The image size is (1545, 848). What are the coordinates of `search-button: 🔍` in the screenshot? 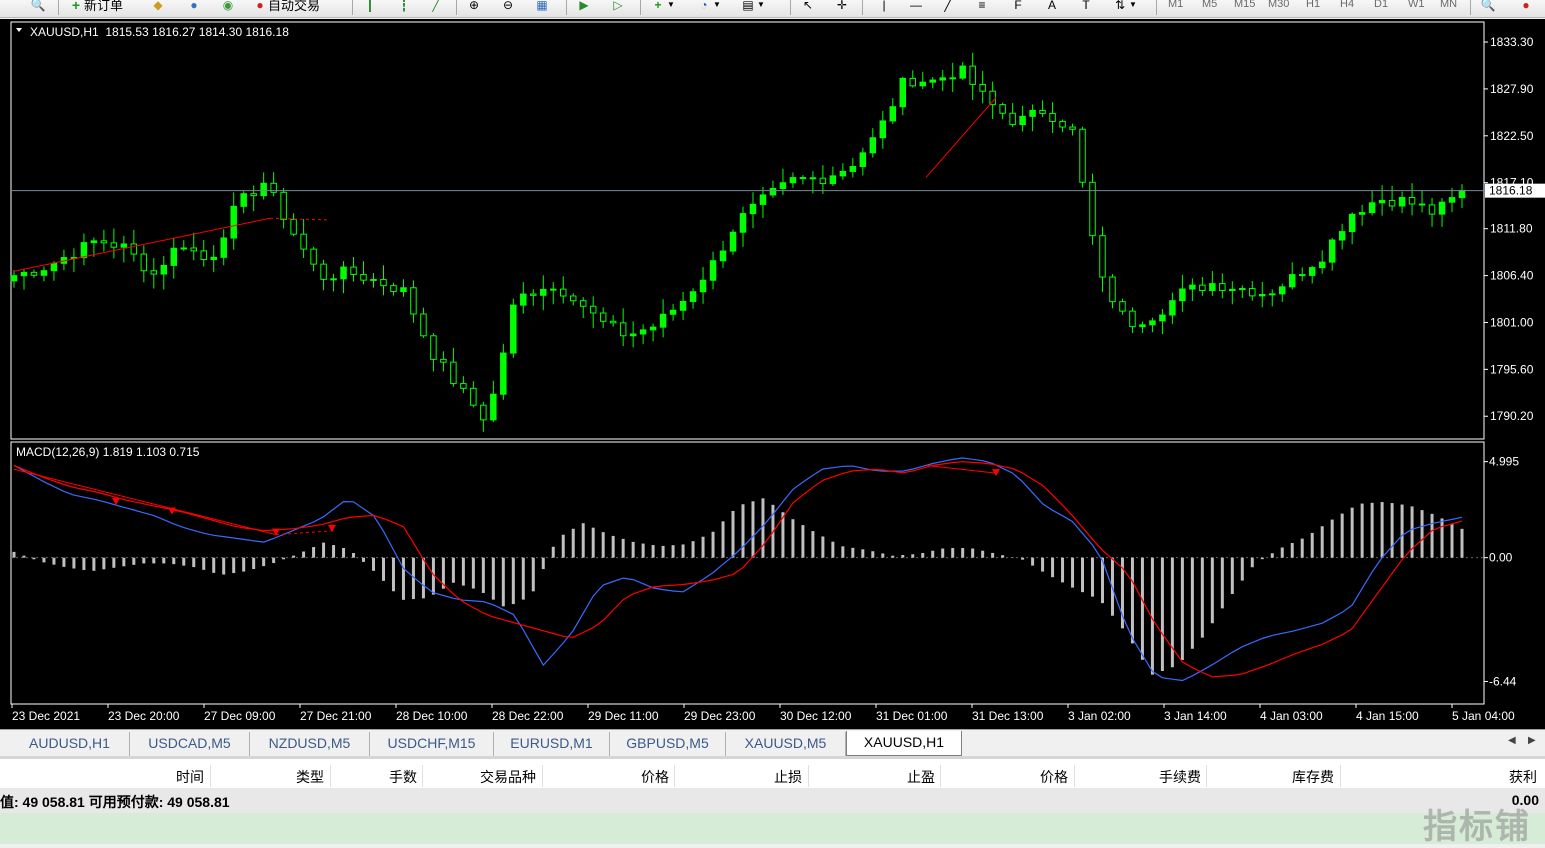 It's located at (1488, 8).